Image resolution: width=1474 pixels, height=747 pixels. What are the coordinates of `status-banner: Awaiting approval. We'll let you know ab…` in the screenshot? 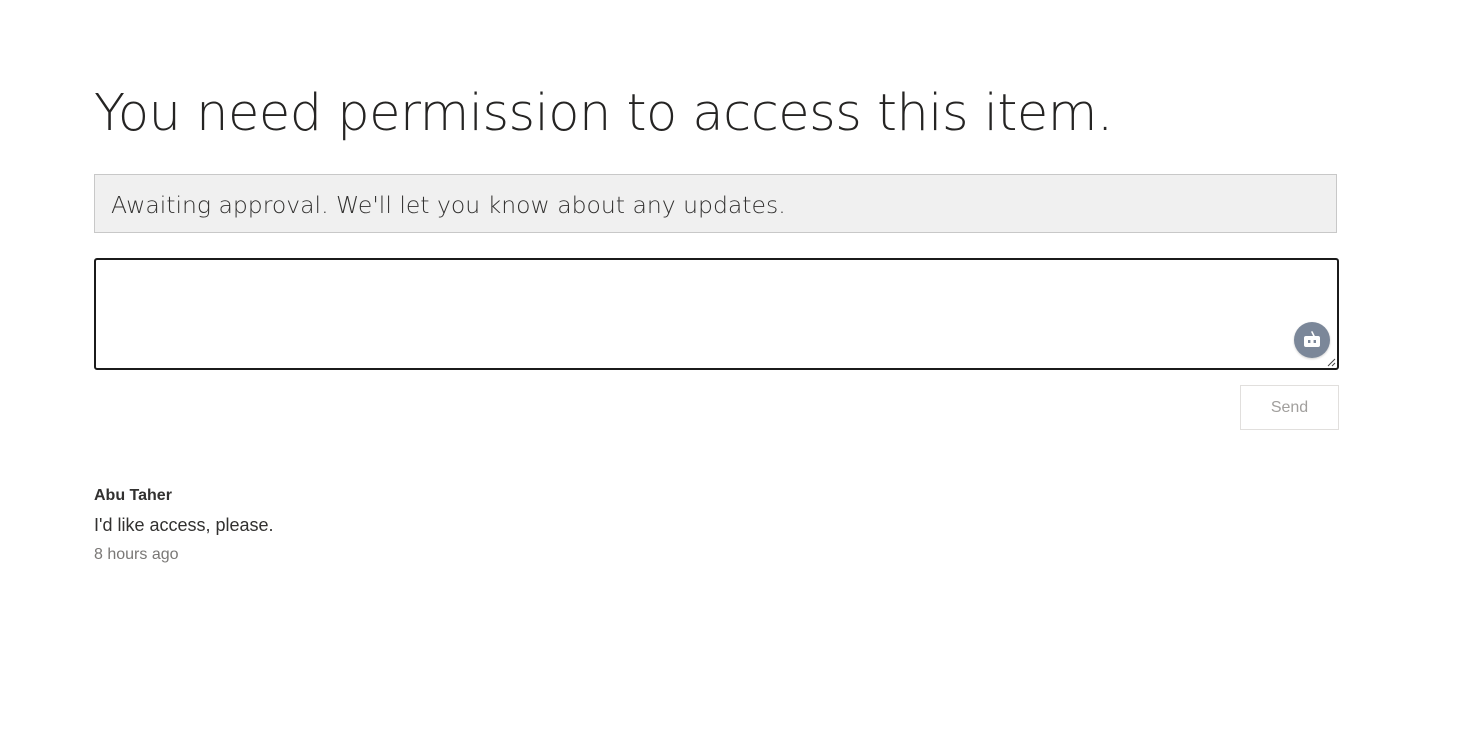 It's located at (715, 203).